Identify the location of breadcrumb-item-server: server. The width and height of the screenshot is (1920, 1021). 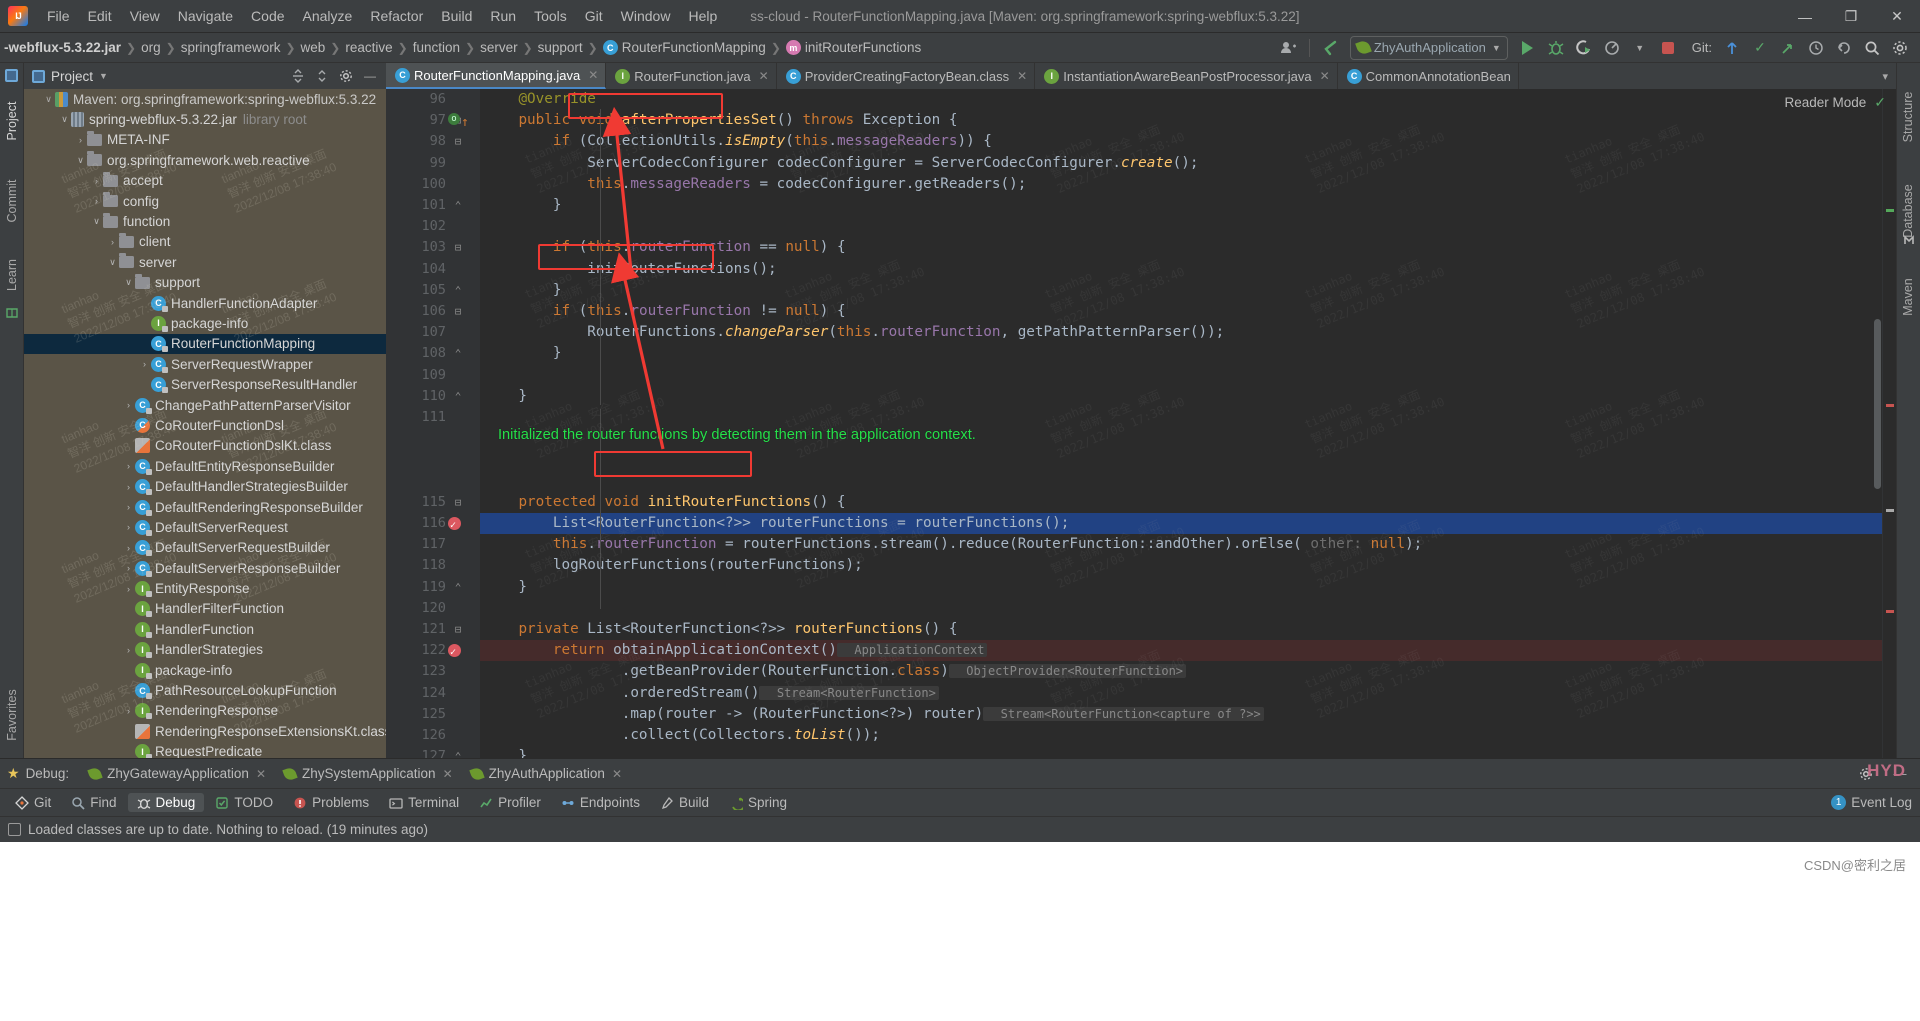
(499, 47).